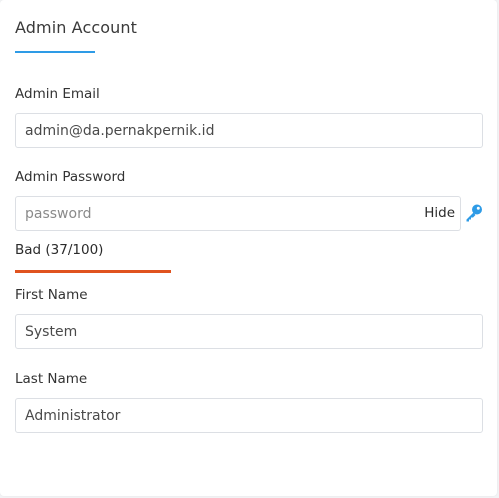 The image size is (499, 498). I want to click on section-title: Admin Account, so click(76, 27).